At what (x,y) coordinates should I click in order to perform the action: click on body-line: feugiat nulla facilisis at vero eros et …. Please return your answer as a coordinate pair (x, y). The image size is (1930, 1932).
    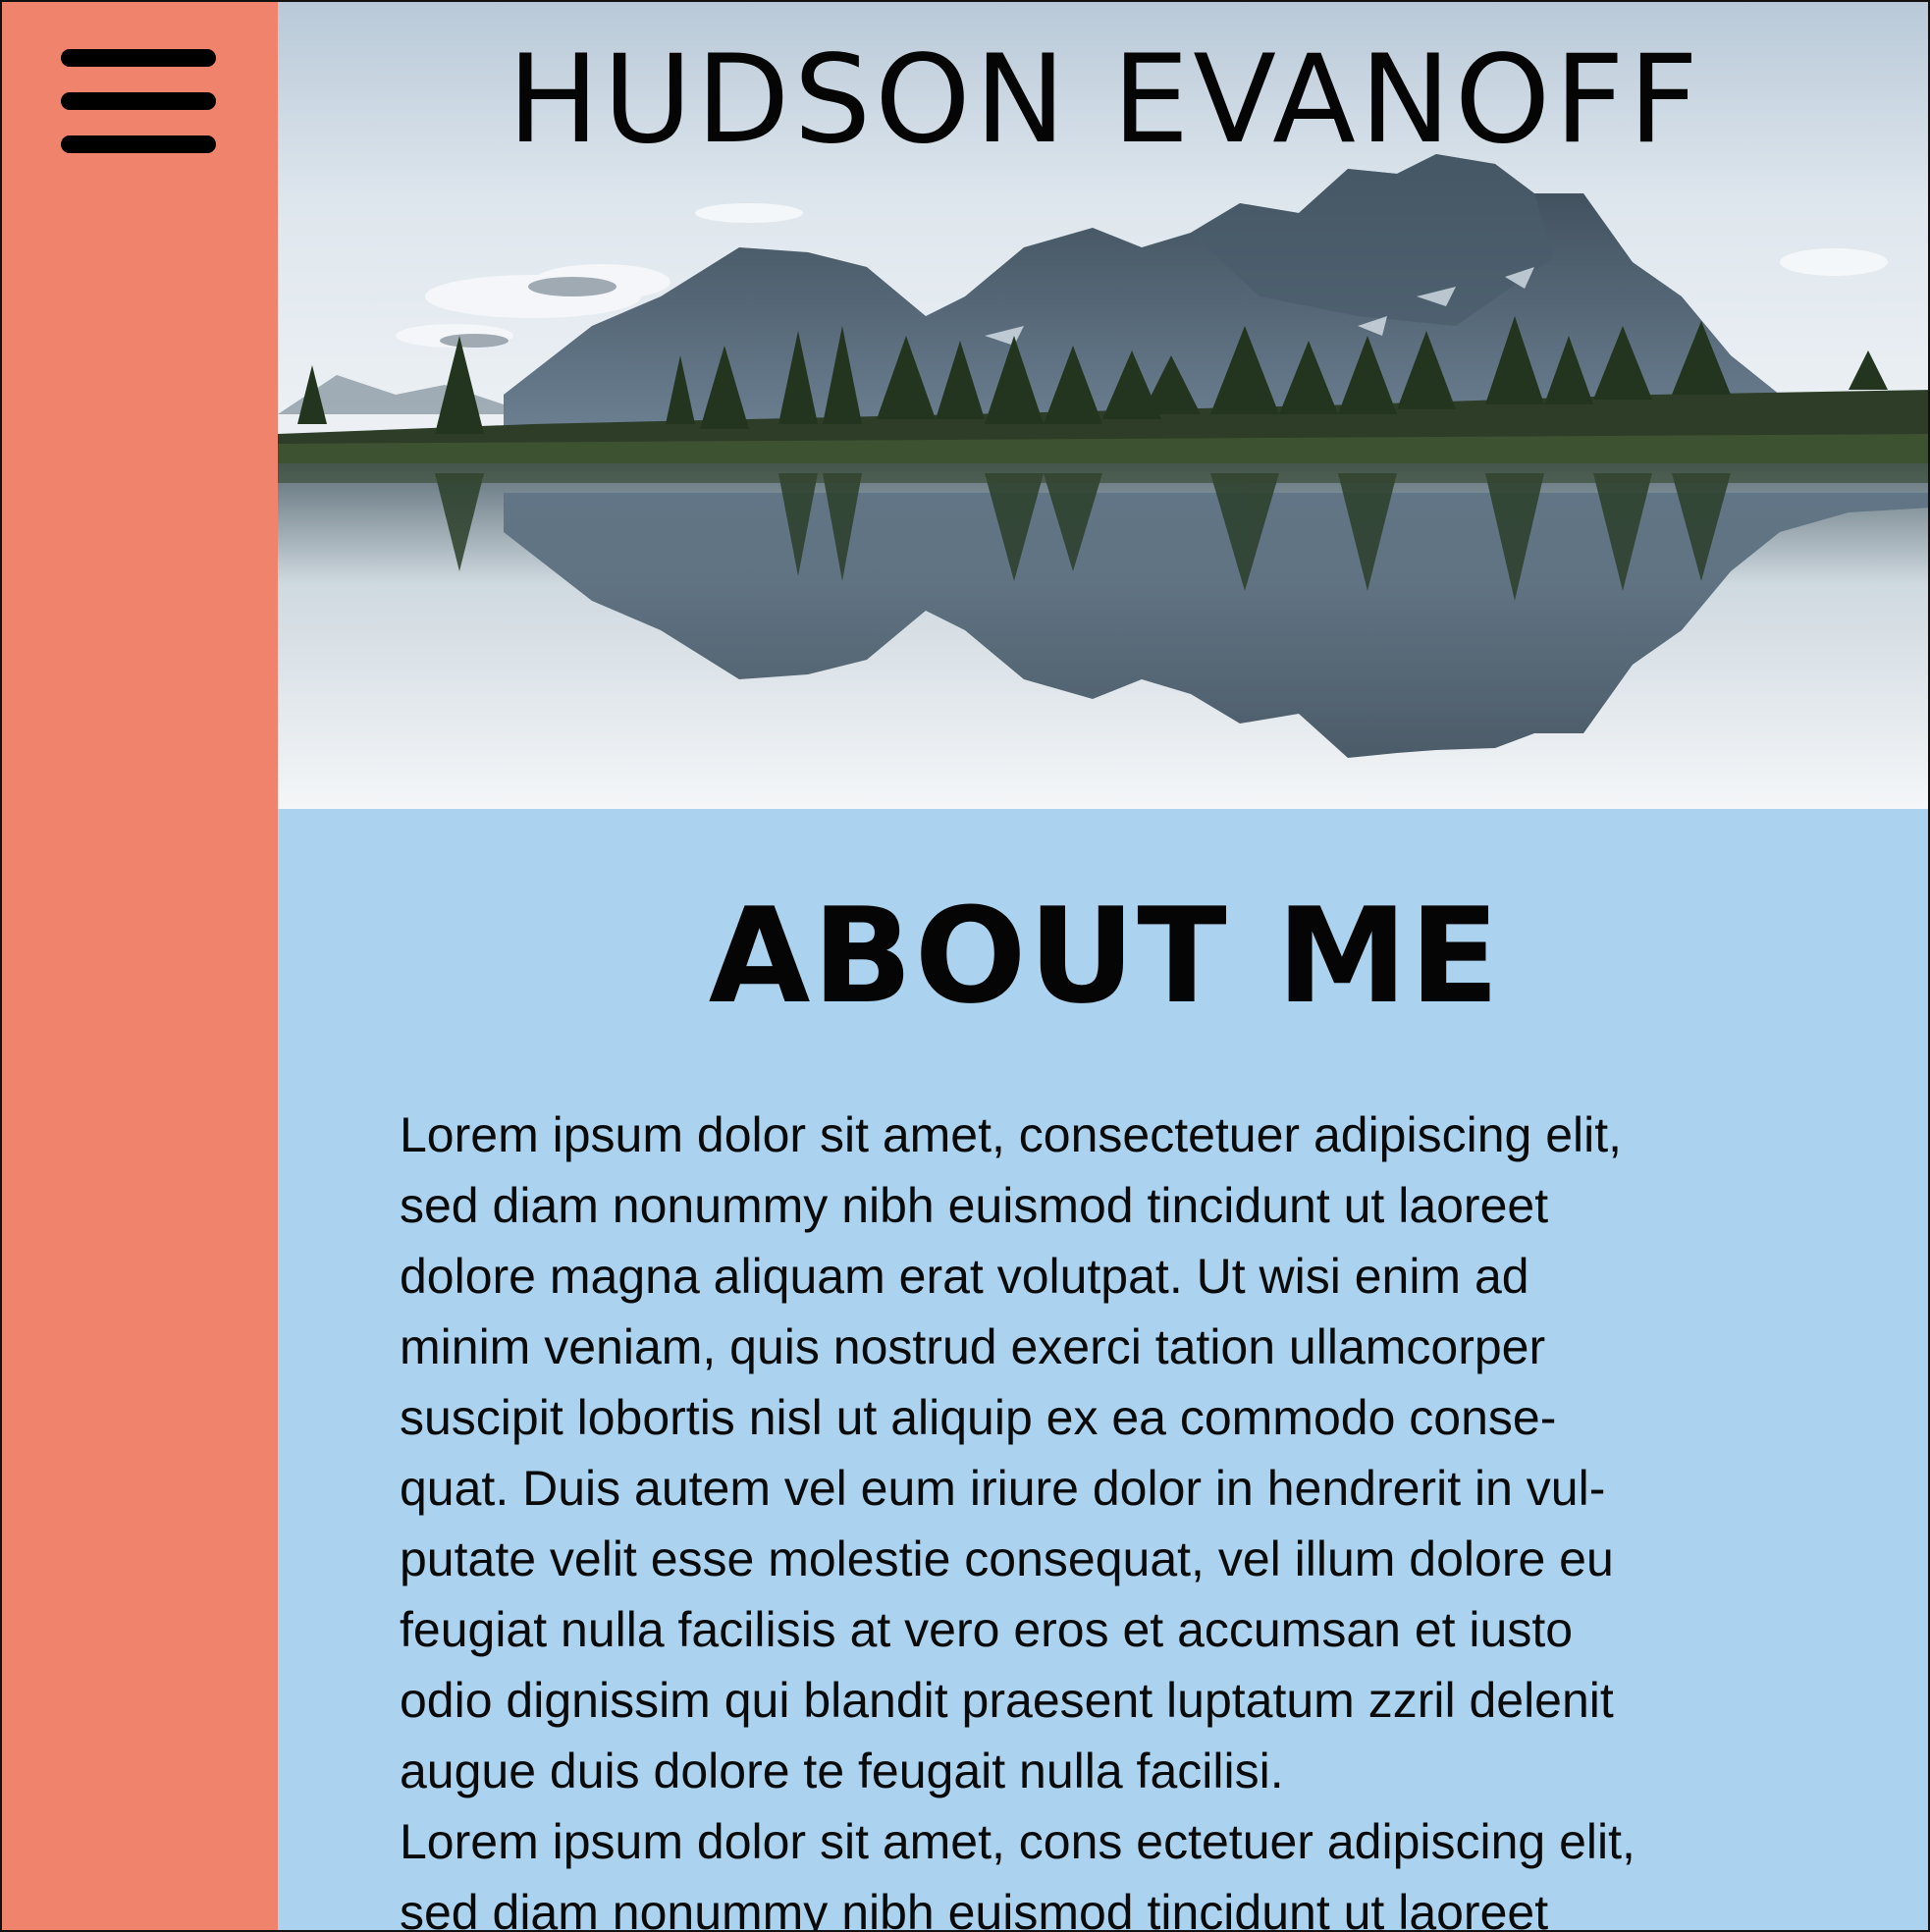
    Looking at the image, I should click on (987, 1629).